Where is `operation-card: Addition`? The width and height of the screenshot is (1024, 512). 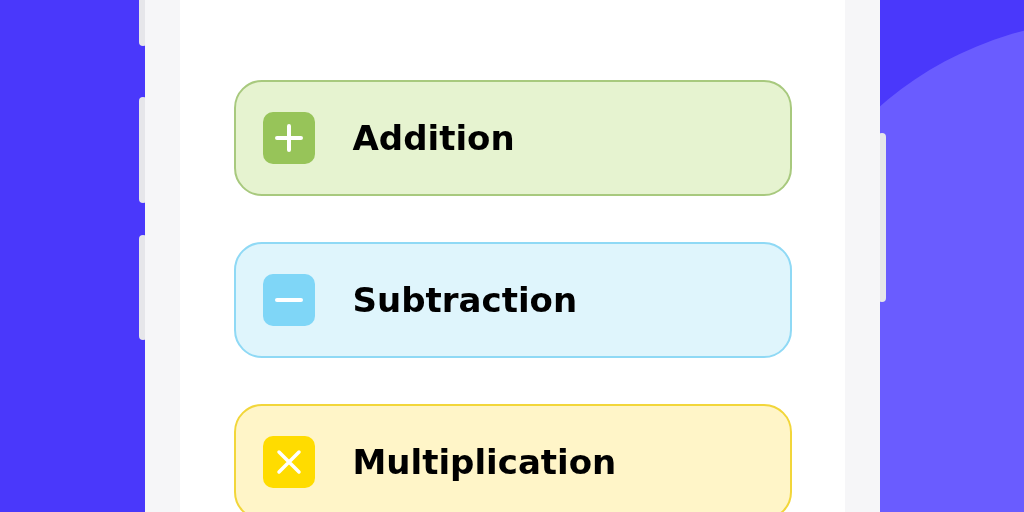
operation-card: Addition is located at coordinates (512, 138).